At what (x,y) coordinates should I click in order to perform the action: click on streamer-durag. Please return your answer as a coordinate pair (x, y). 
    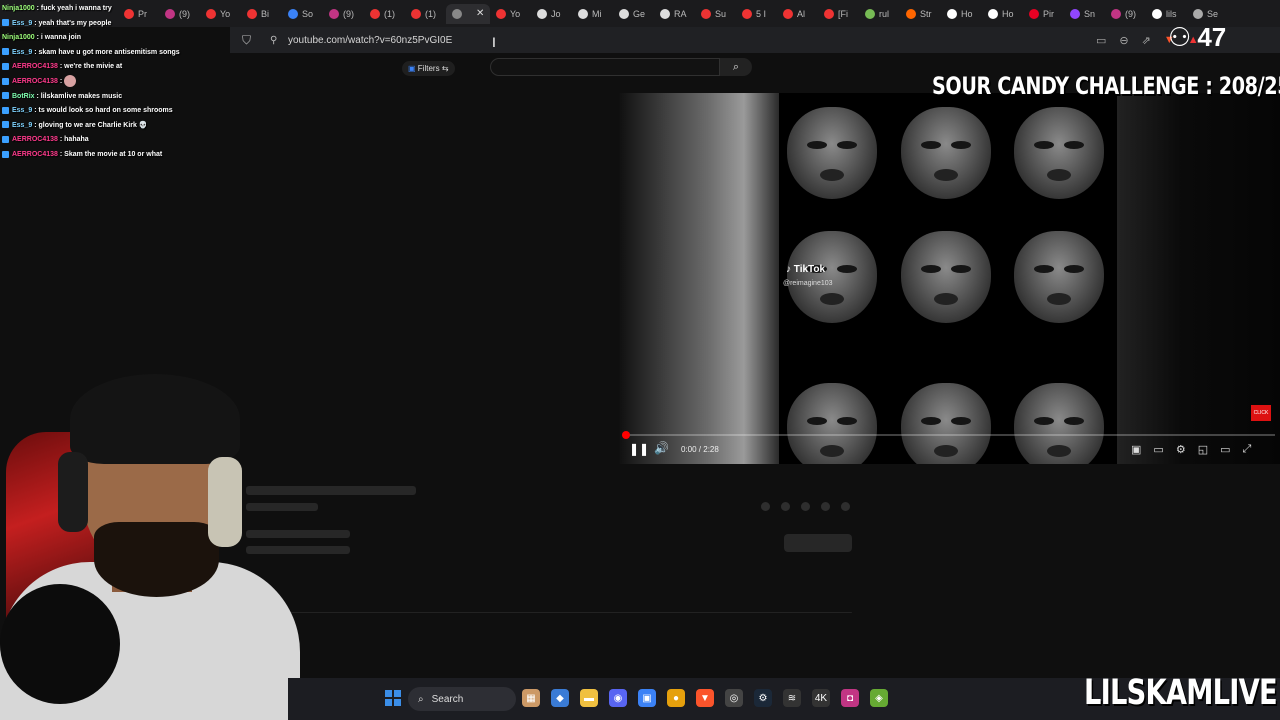
    Looking at the image, I should click on (155, 419).